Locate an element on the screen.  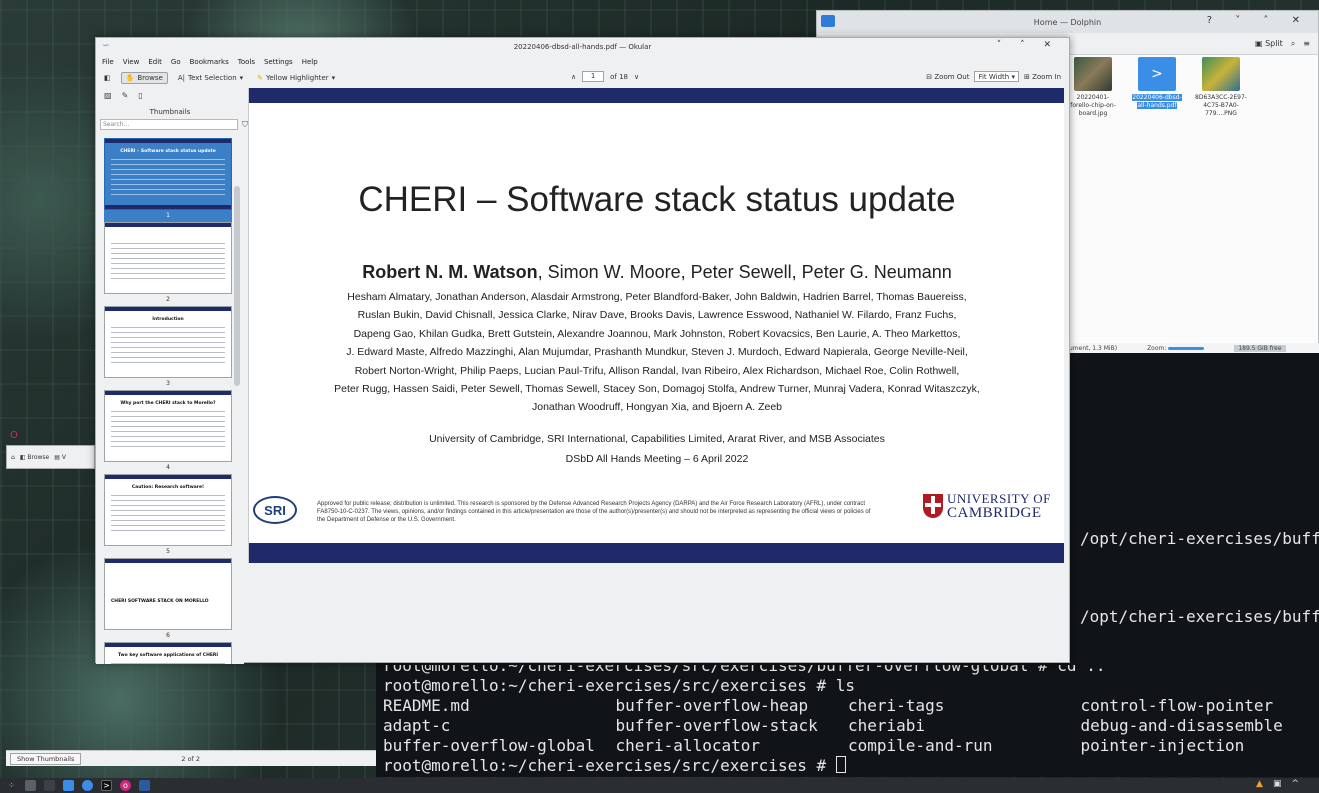
annotations-tab-icon: ✎ is located at coordinates (125, 95).